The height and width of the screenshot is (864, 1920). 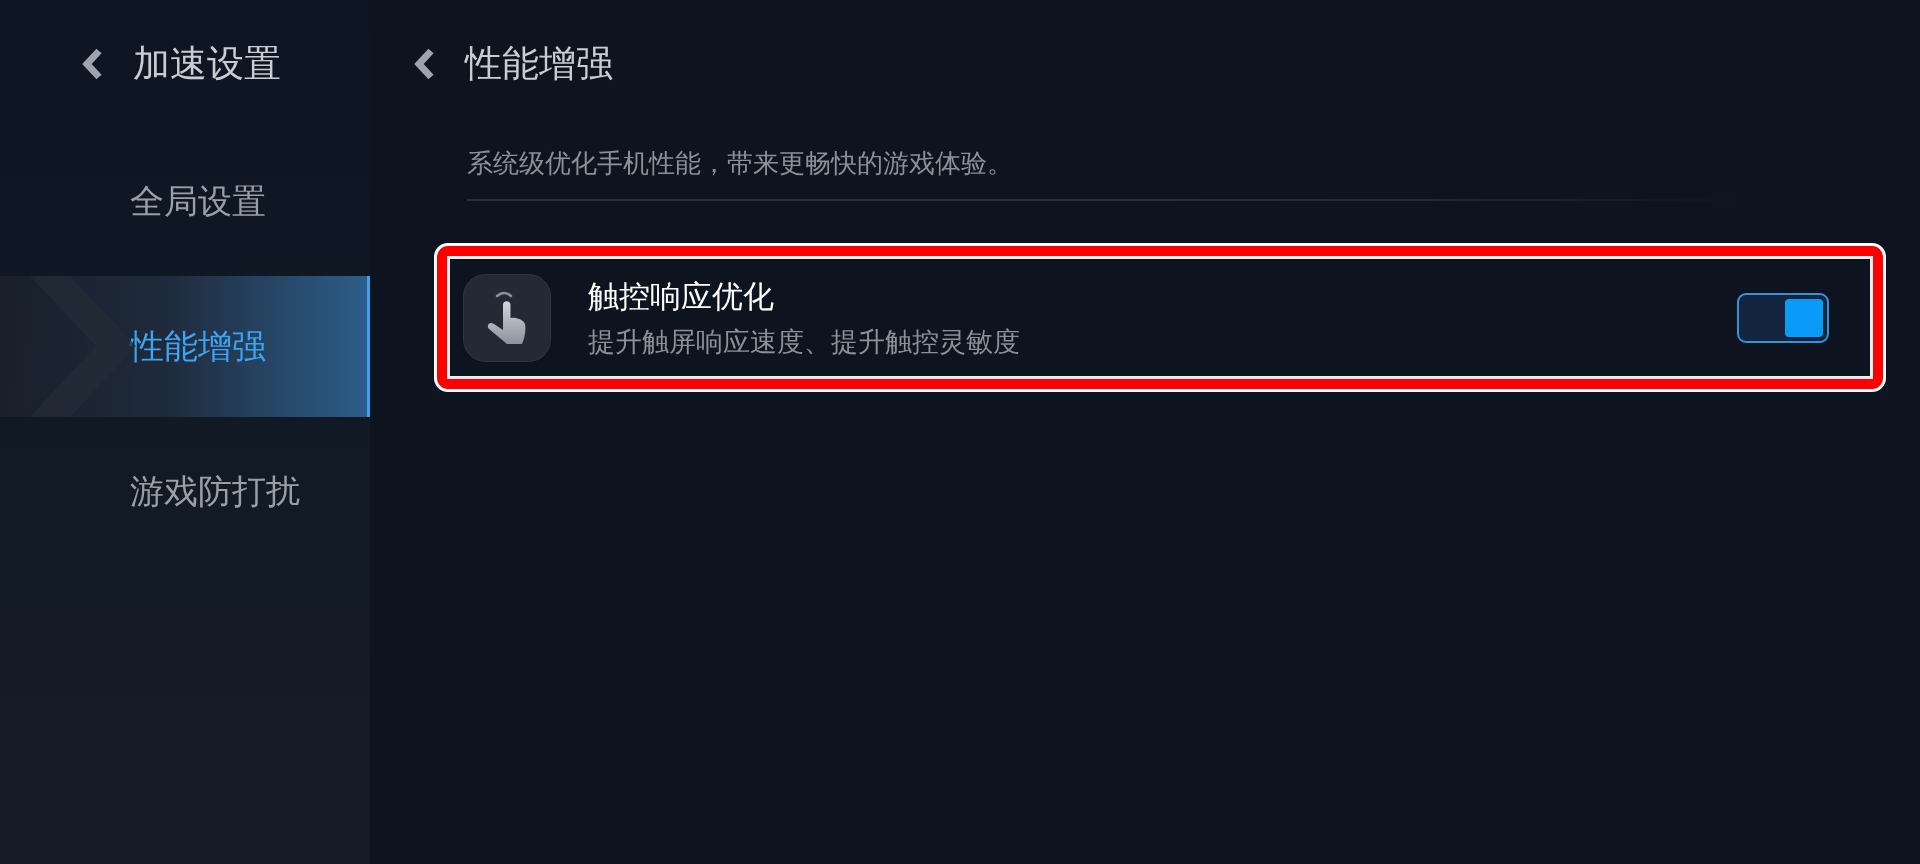 I want to click on toggle-thumb, so click(x=1804, y=317).